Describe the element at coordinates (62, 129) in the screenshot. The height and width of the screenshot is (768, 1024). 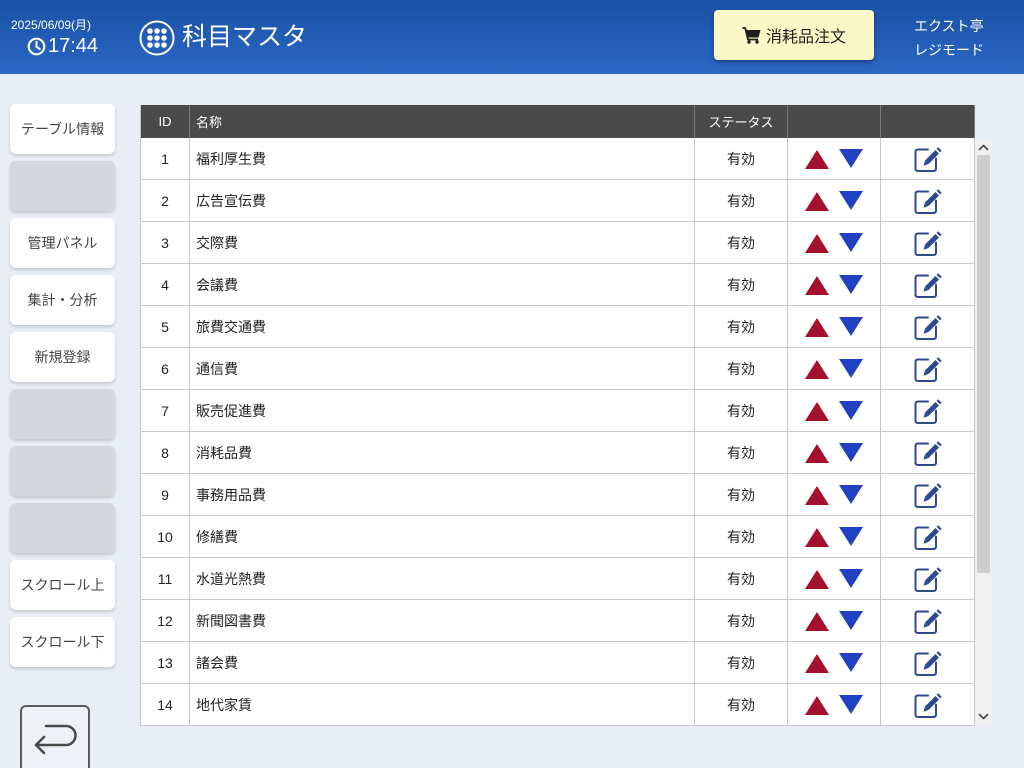
I see `sidebar-button-table-info: テーブル情報` at that location.